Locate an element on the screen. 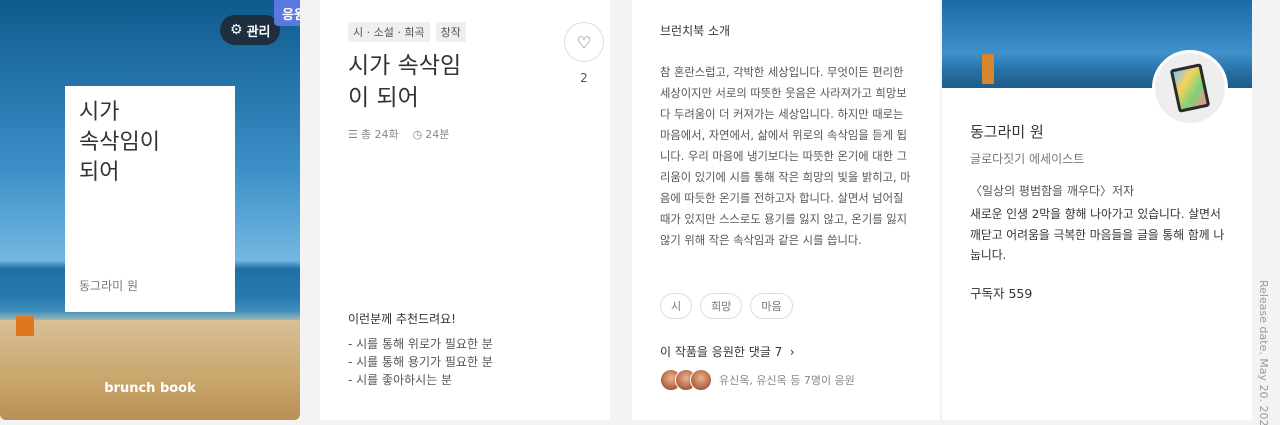 Image resolution: width=1280 pixels, height=425 pixels. cover-title: 시가 속삭임이 되어 is located at coordinates (119, 142).